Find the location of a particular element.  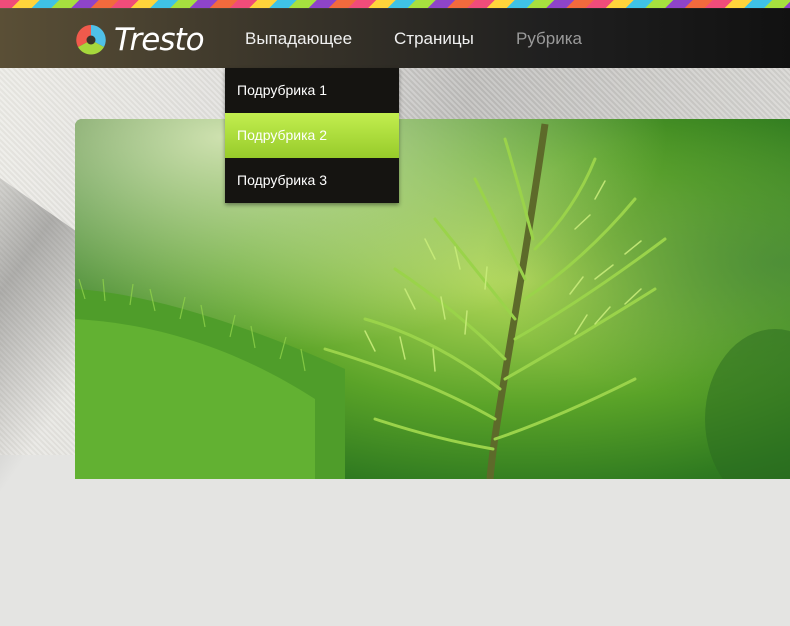

logo-text: Tresto is located at coordinates (159, 40).